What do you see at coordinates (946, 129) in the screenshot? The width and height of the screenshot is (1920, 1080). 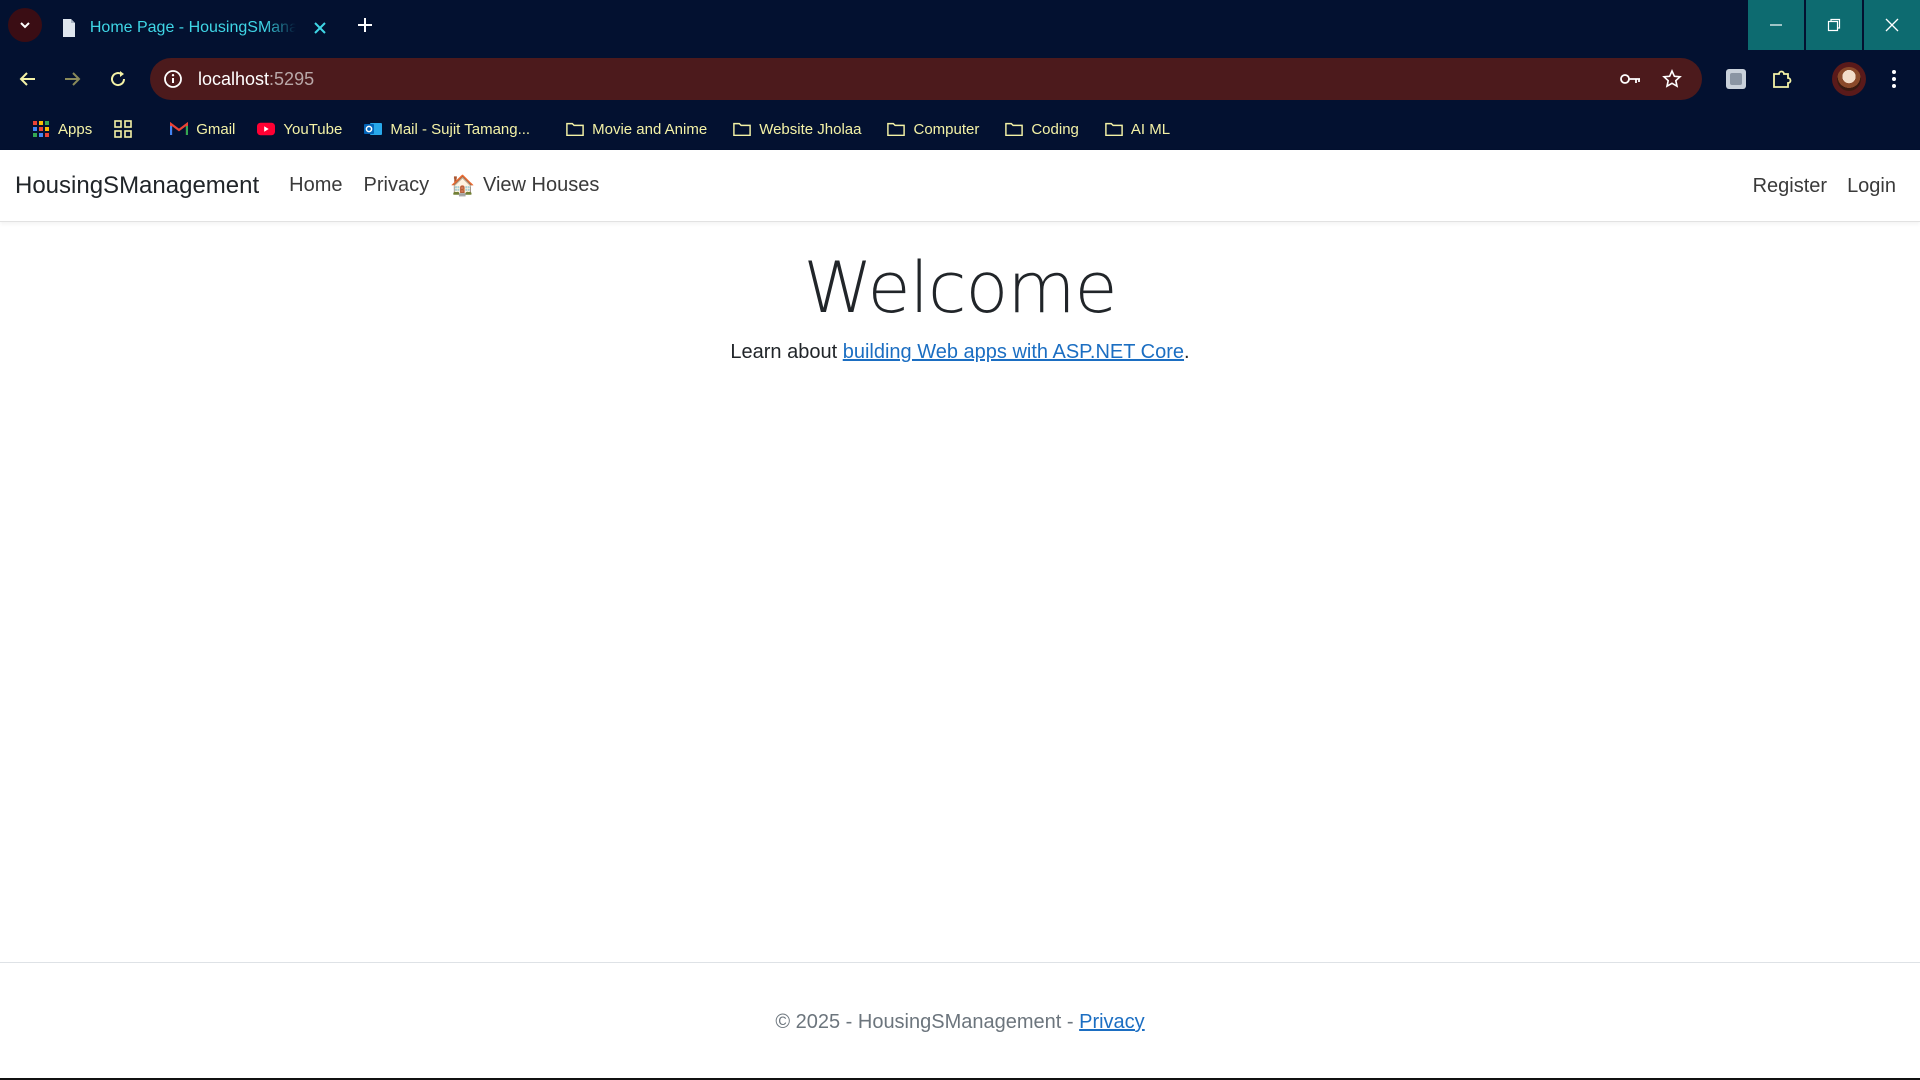 I see `bookmark-label: Computer` at bounding box center [946, 129].